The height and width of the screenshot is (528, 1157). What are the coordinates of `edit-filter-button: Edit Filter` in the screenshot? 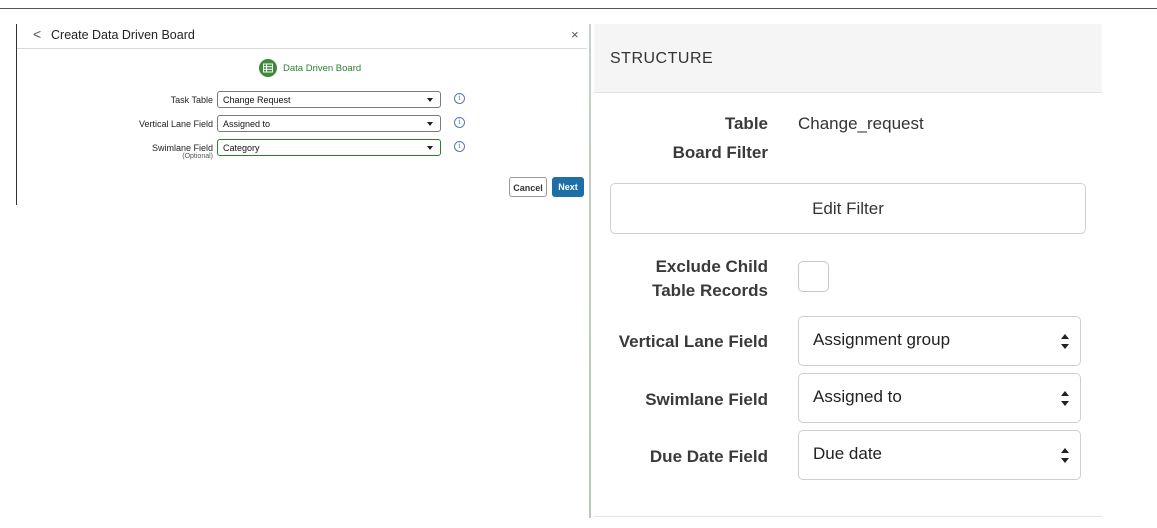 It's located at (848, 208).